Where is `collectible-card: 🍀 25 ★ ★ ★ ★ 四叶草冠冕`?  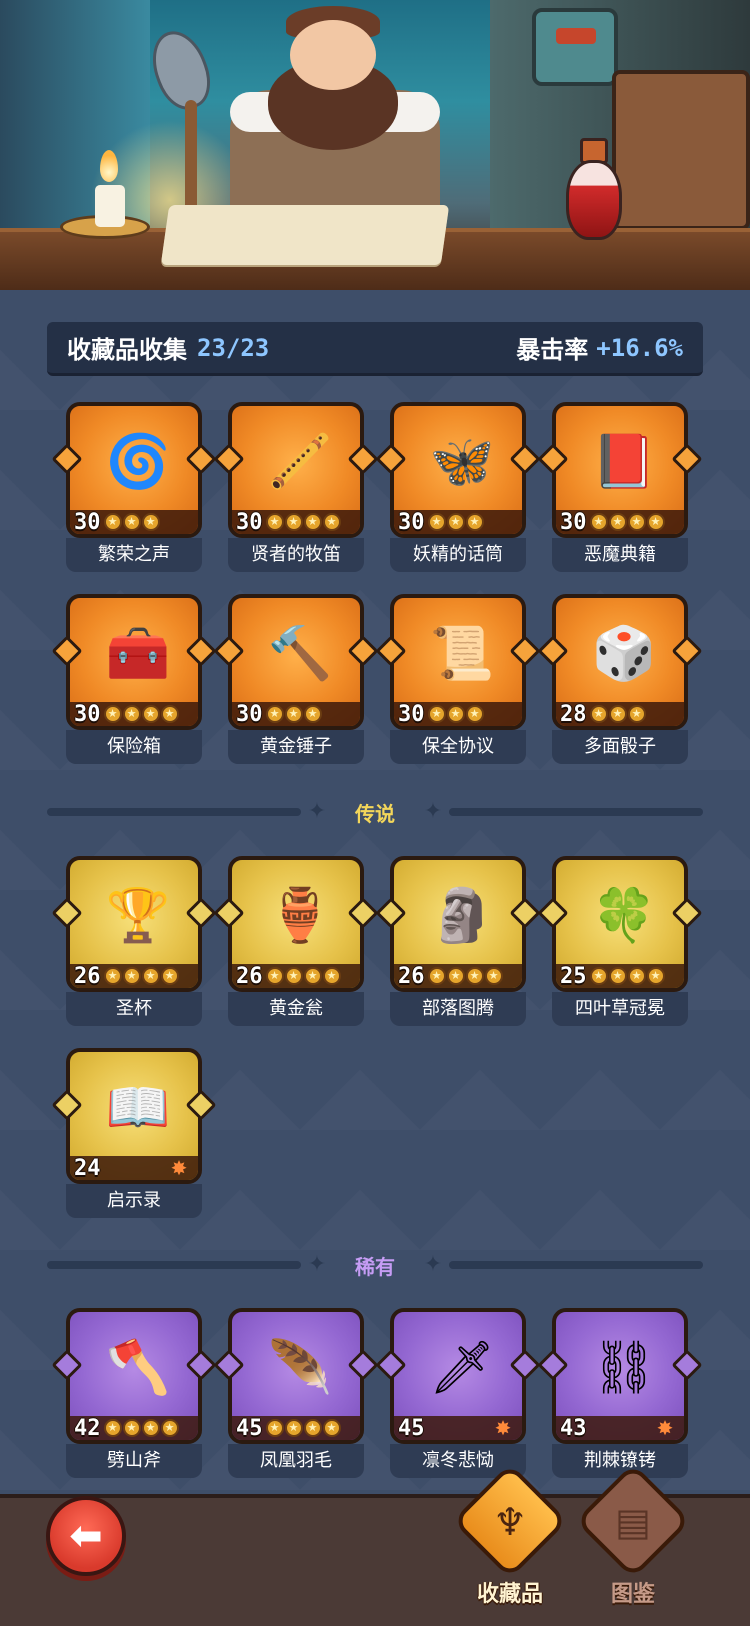 collectible-card: 🍀 25 ★ ★ ★ ★ 四叶草冠冕 is located at coordinates (620, 941).